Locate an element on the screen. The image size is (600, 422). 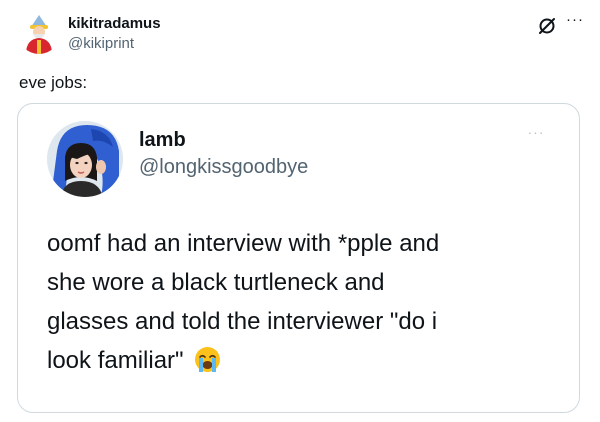
quoted-author-name: lamb is located at coordinates (162, 140).